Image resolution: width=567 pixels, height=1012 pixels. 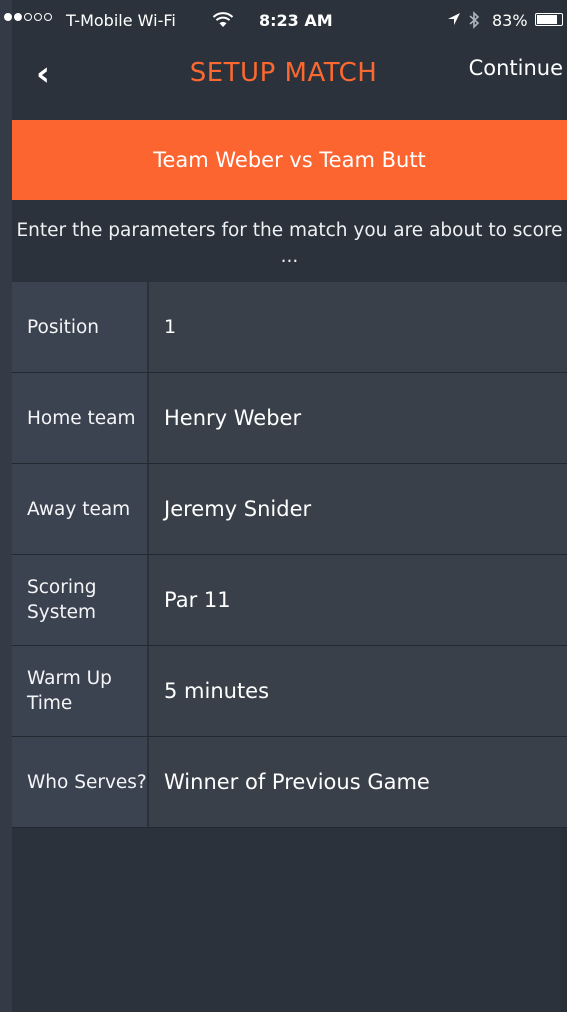 I want to click on parameter-label: Who Serves?, so click(x=80, y=782).